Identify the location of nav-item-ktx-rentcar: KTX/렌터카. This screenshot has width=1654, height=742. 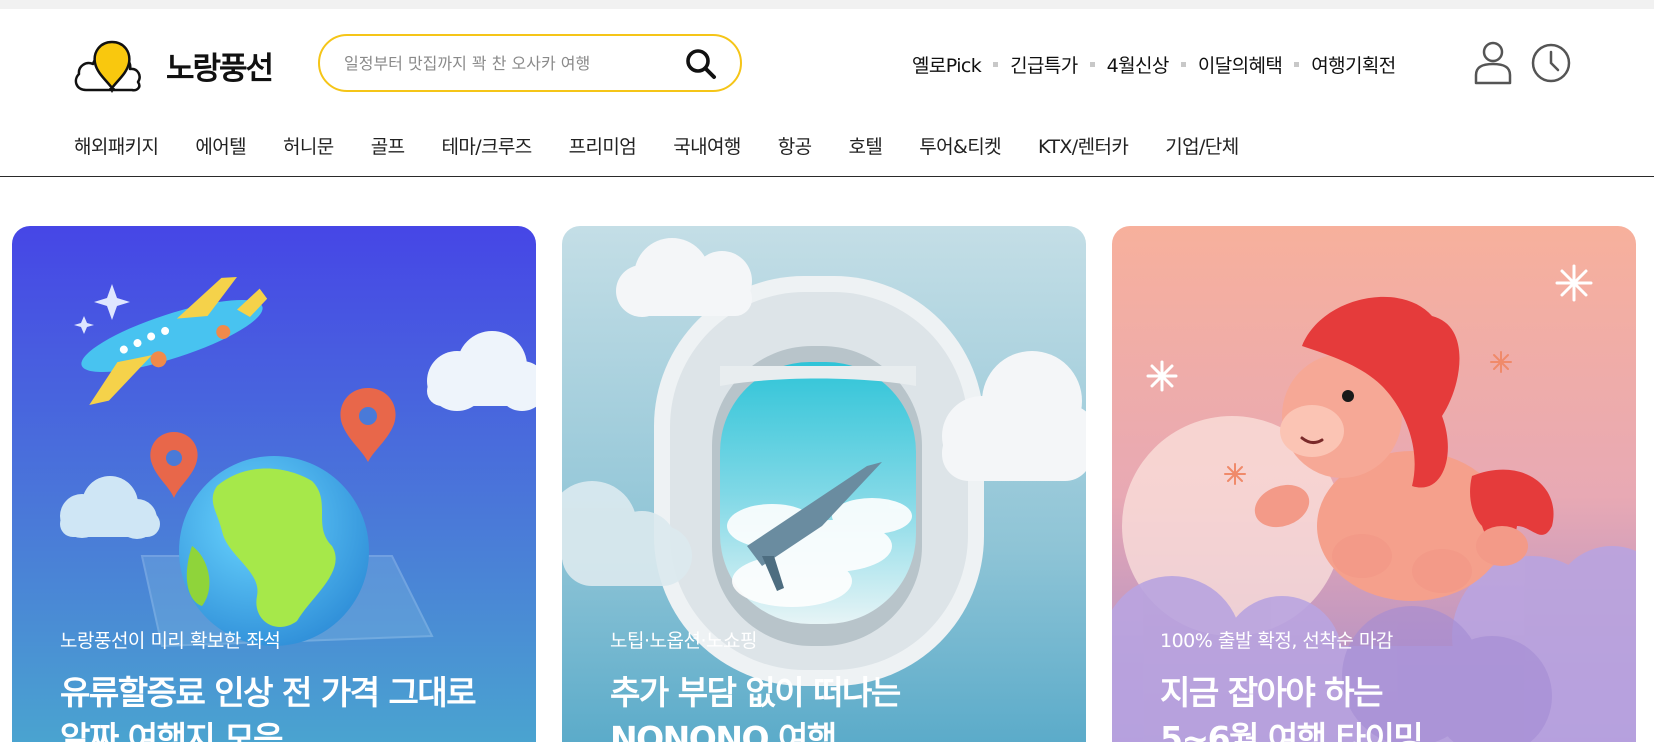
(1083, 145).